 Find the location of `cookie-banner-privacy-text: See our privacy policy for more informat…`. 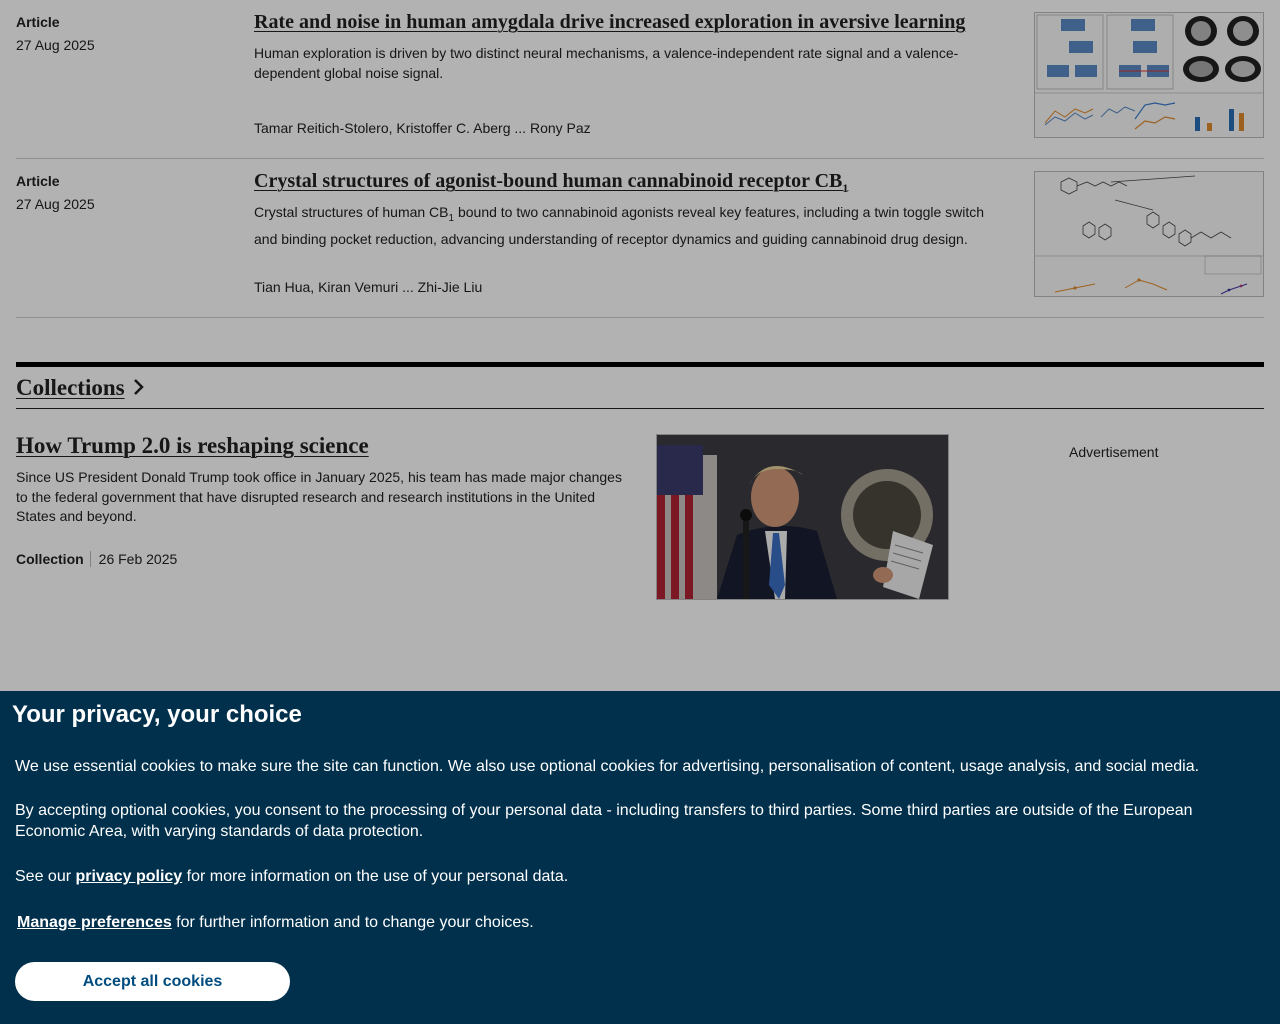

cookie-banner-privacy-text: See our privacy policy for more informat… is located at coordinates (630, 876).